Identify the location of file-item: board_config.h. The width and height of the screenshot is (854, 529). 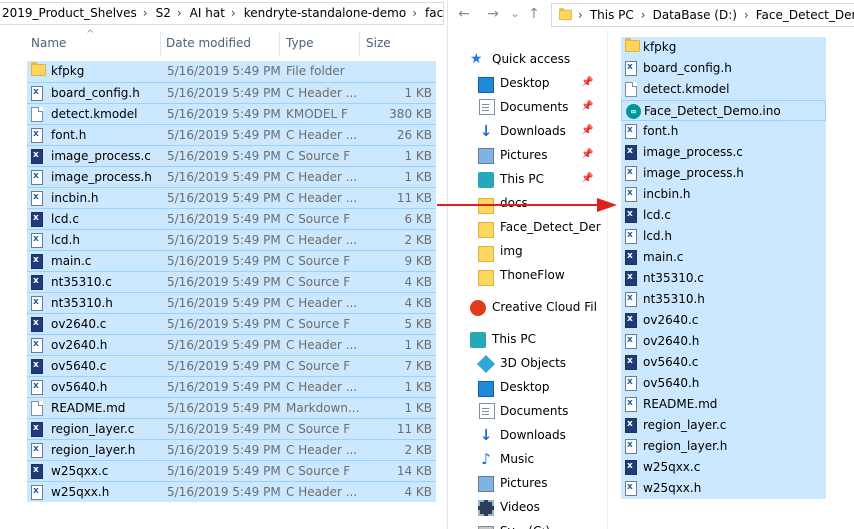
(723, 68).